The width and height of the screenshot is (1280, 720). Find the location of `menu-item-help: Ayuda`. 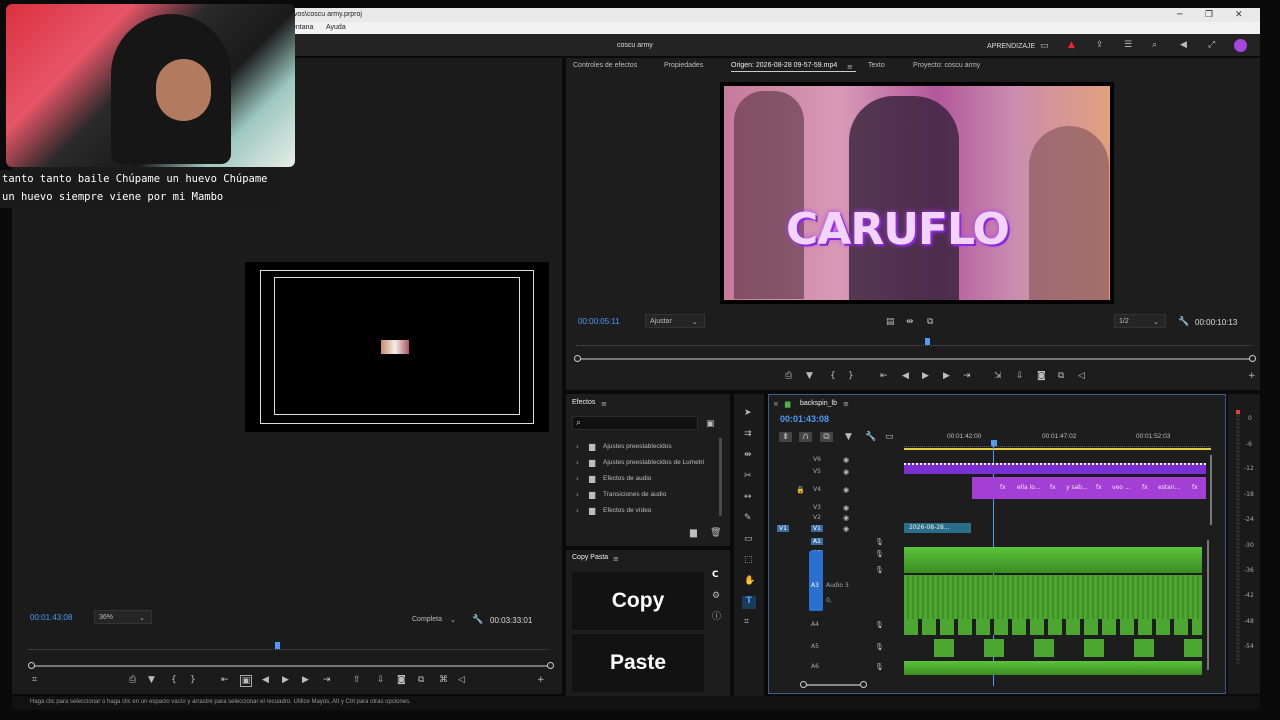

menu-item-help: Ayuda is located at coordinates (336, 27).